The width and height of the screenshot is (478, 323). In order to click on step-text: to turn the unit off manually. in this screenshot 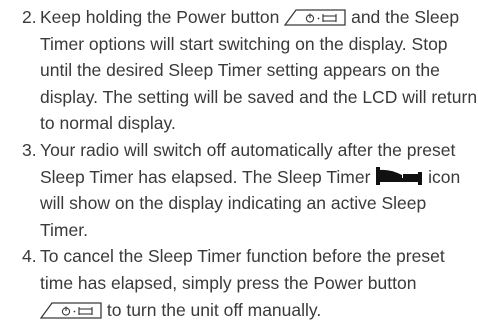, I will do `click(214, 309)`.